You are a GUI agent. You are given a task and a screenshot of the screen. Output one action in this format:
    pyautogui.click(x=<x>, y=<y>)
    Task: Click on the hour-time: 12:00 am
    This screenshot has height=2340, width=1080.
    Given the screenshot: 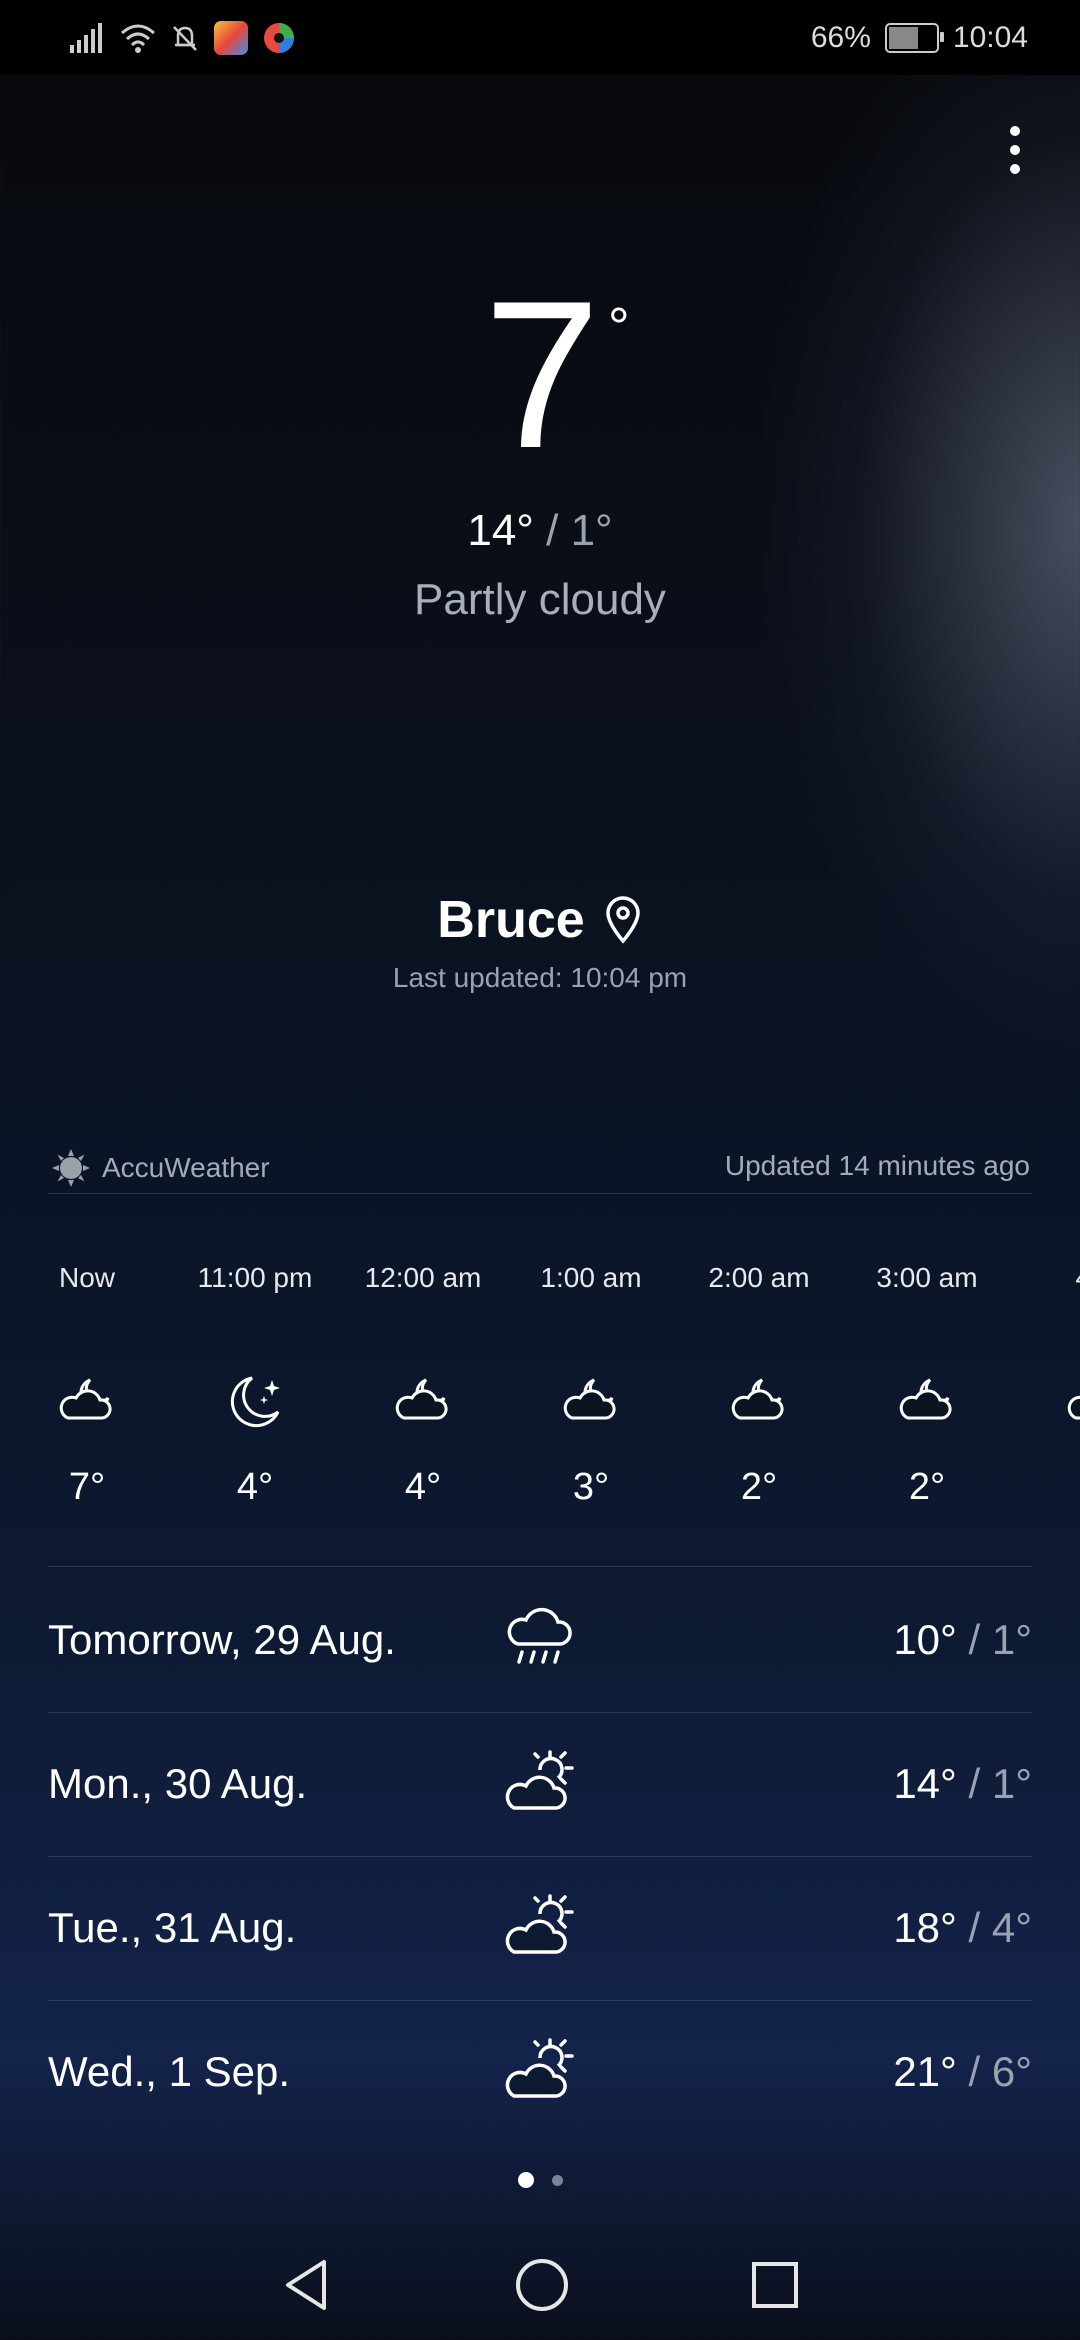 What is the action you would take?
    pyautogui.click(x=423, y=1277)
    